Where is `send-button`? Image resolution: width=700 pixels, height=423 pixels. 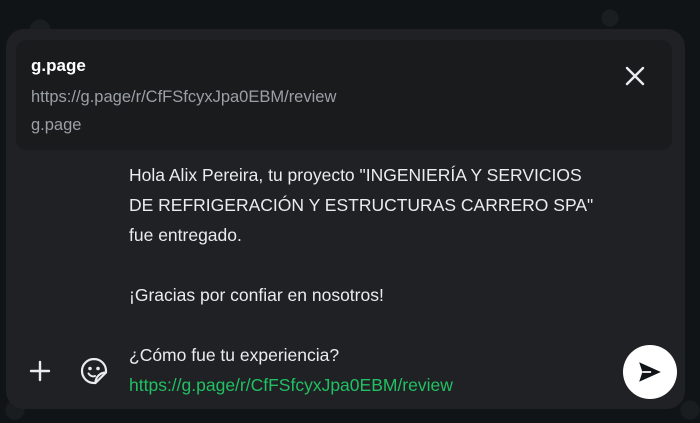 send-button is located at coordinates (650, 372).